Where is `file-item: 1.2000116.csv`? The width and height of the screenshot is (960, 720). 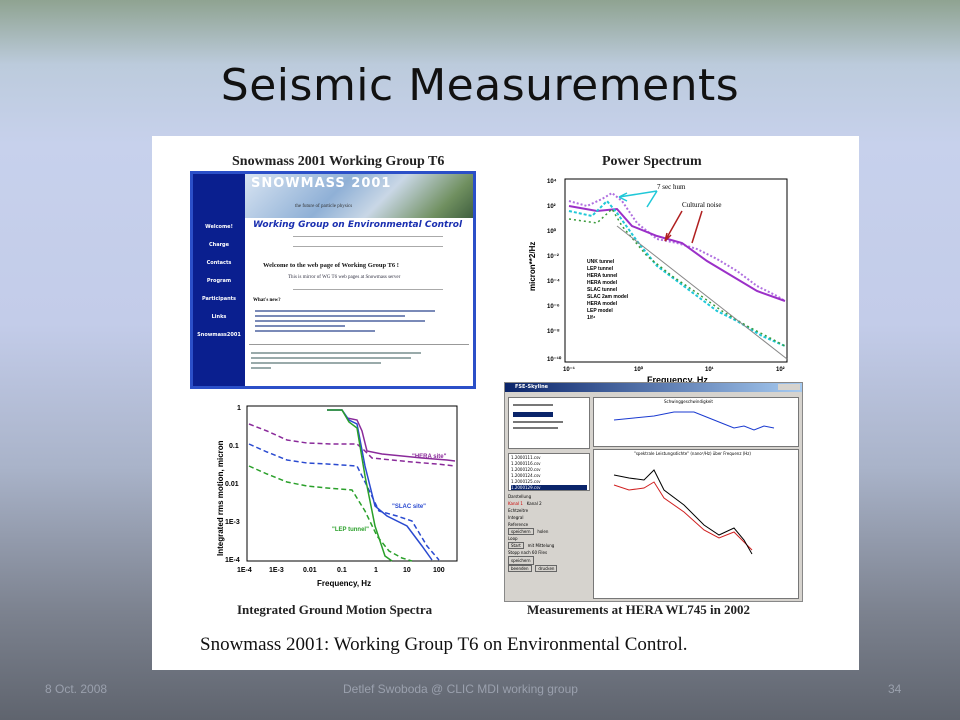 file-item: 1.2000116.csv is located at coordinates (549, 463).